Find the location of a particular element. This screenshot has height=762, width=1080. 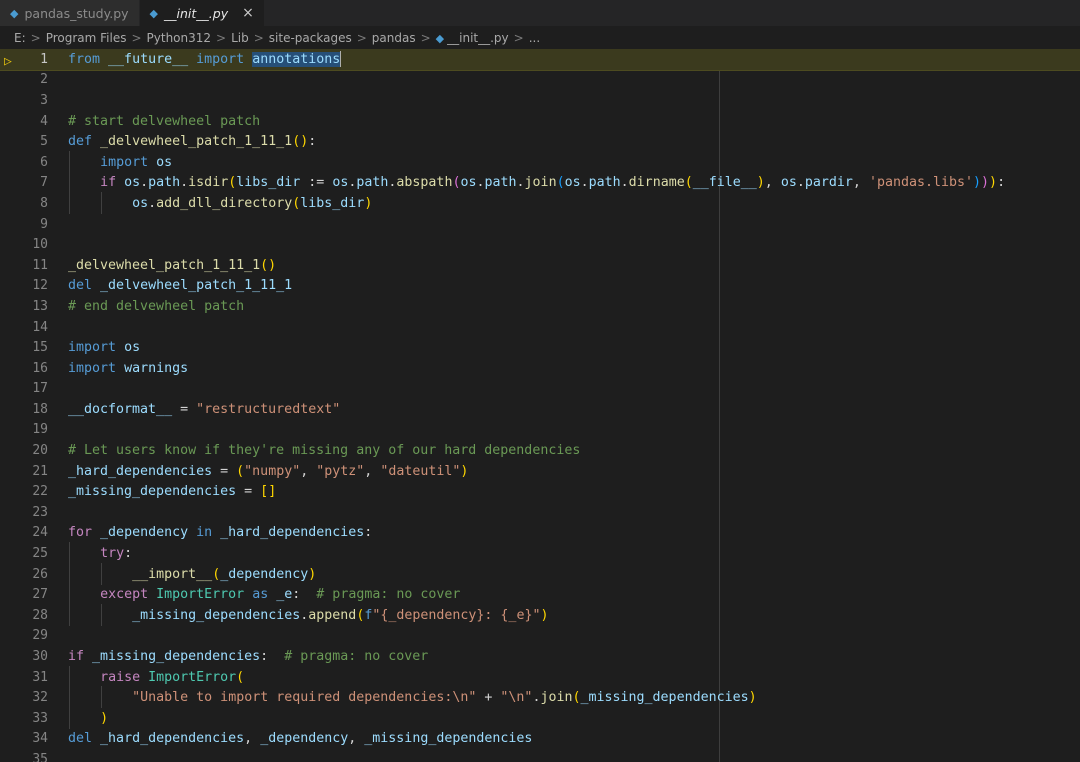

tab-pandas-study: ◆ pandas_study.py is located at coordinates (70, 13).